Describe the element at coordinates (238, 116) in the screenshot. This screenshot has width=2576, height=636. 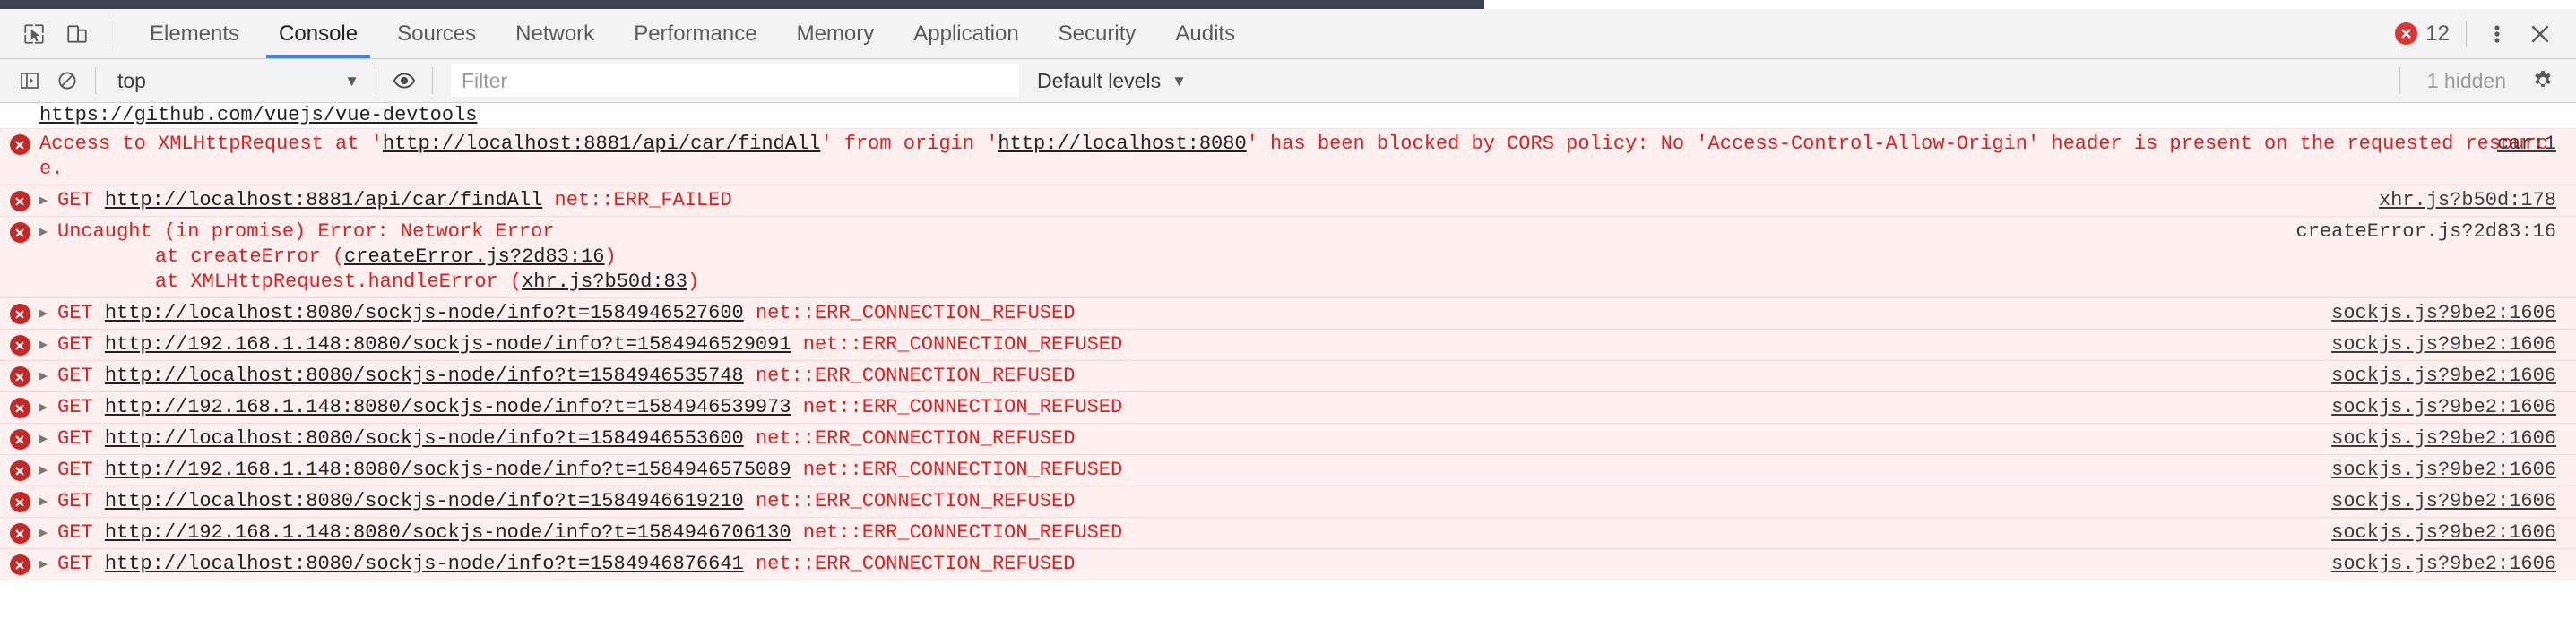
I see `vue-devtools-link: https://github.com/vuejs/vue-devtools` at that location.